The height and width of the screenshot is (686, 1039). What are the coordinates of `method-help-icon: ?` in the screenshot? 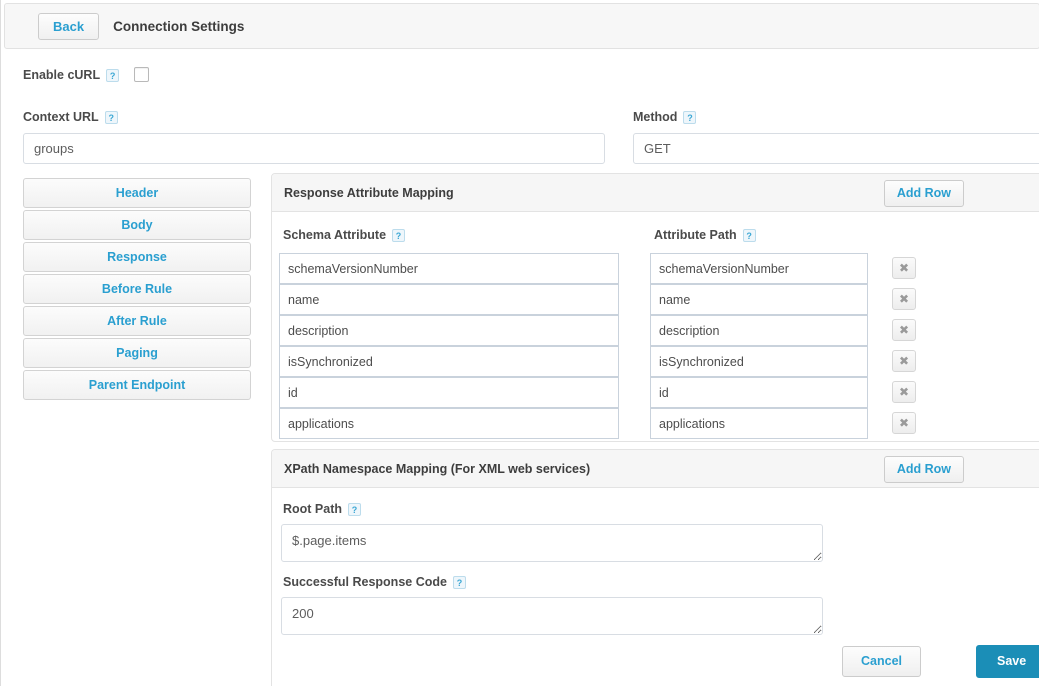 It's located at (690, 117).